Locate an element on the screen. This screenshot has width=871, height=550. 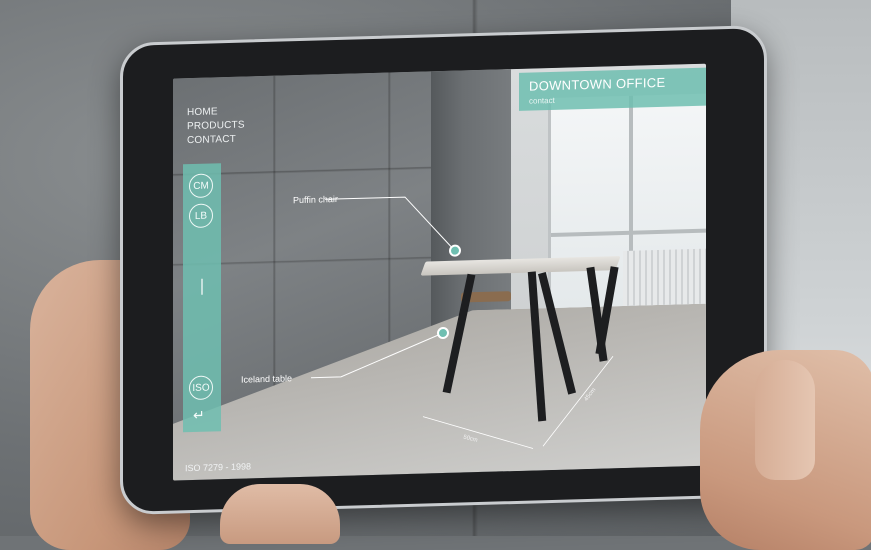
nav-contact: CONTACT is located at coordinates (216, 141).